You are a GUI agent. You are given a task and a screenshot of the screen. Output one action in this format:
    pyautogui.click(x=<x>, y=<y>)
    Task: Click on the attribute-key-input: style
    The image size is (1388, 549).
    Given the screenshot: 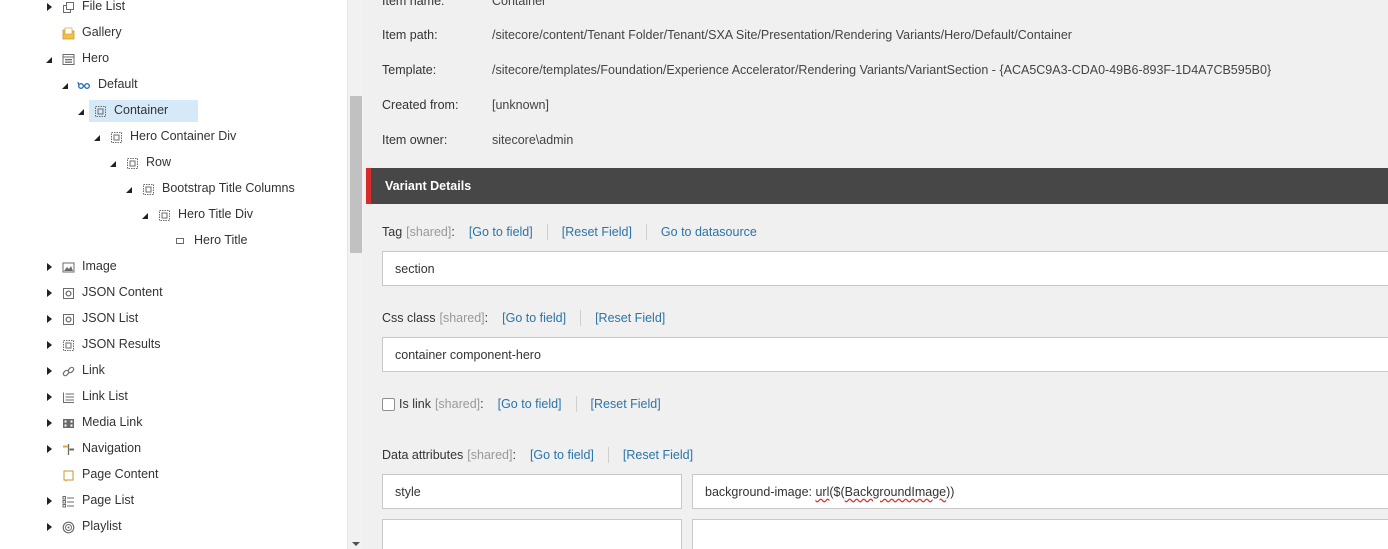 What is the action you would take?
    pyautogui.click(x=532, y=491)
    